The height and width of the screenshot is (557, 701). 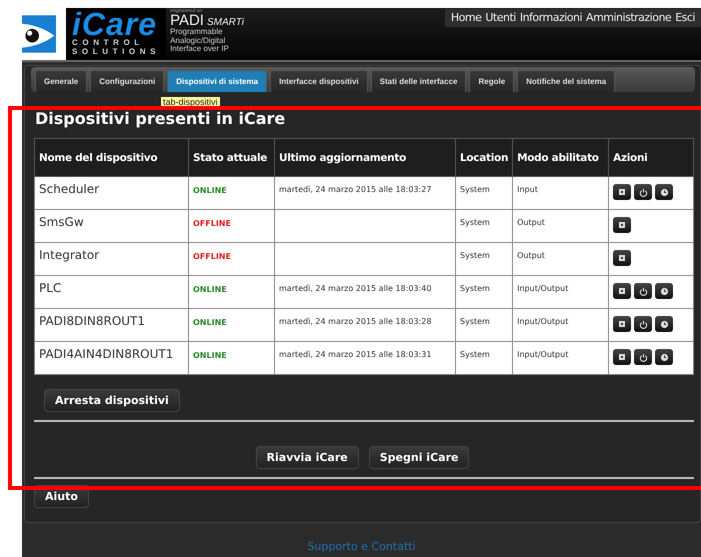 I want to click on shutdown-button: Spegni iCare, so click(x=419, y=457).